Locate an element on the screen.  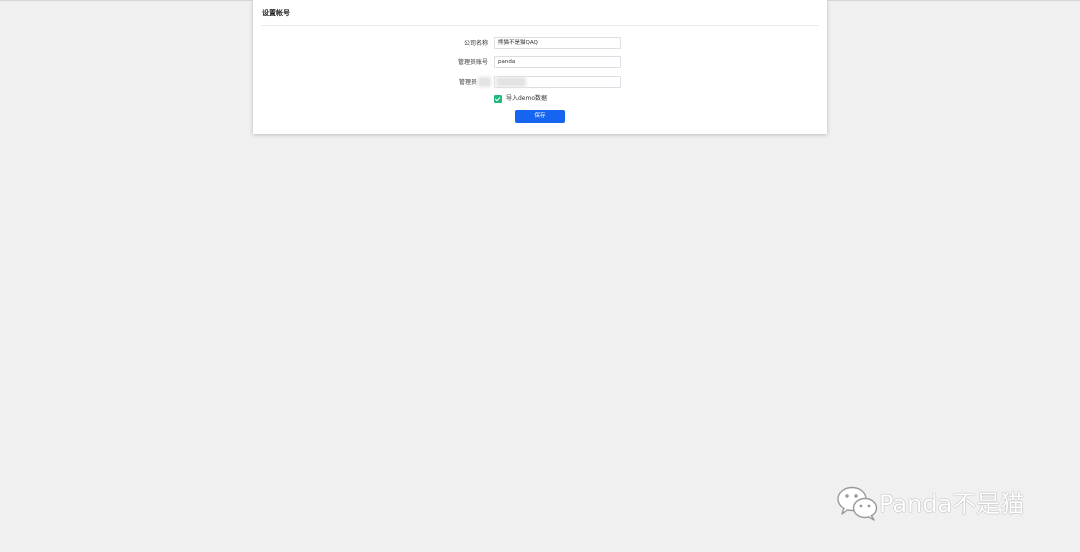
redacted-value-blur is located at coordinates (511, 82).